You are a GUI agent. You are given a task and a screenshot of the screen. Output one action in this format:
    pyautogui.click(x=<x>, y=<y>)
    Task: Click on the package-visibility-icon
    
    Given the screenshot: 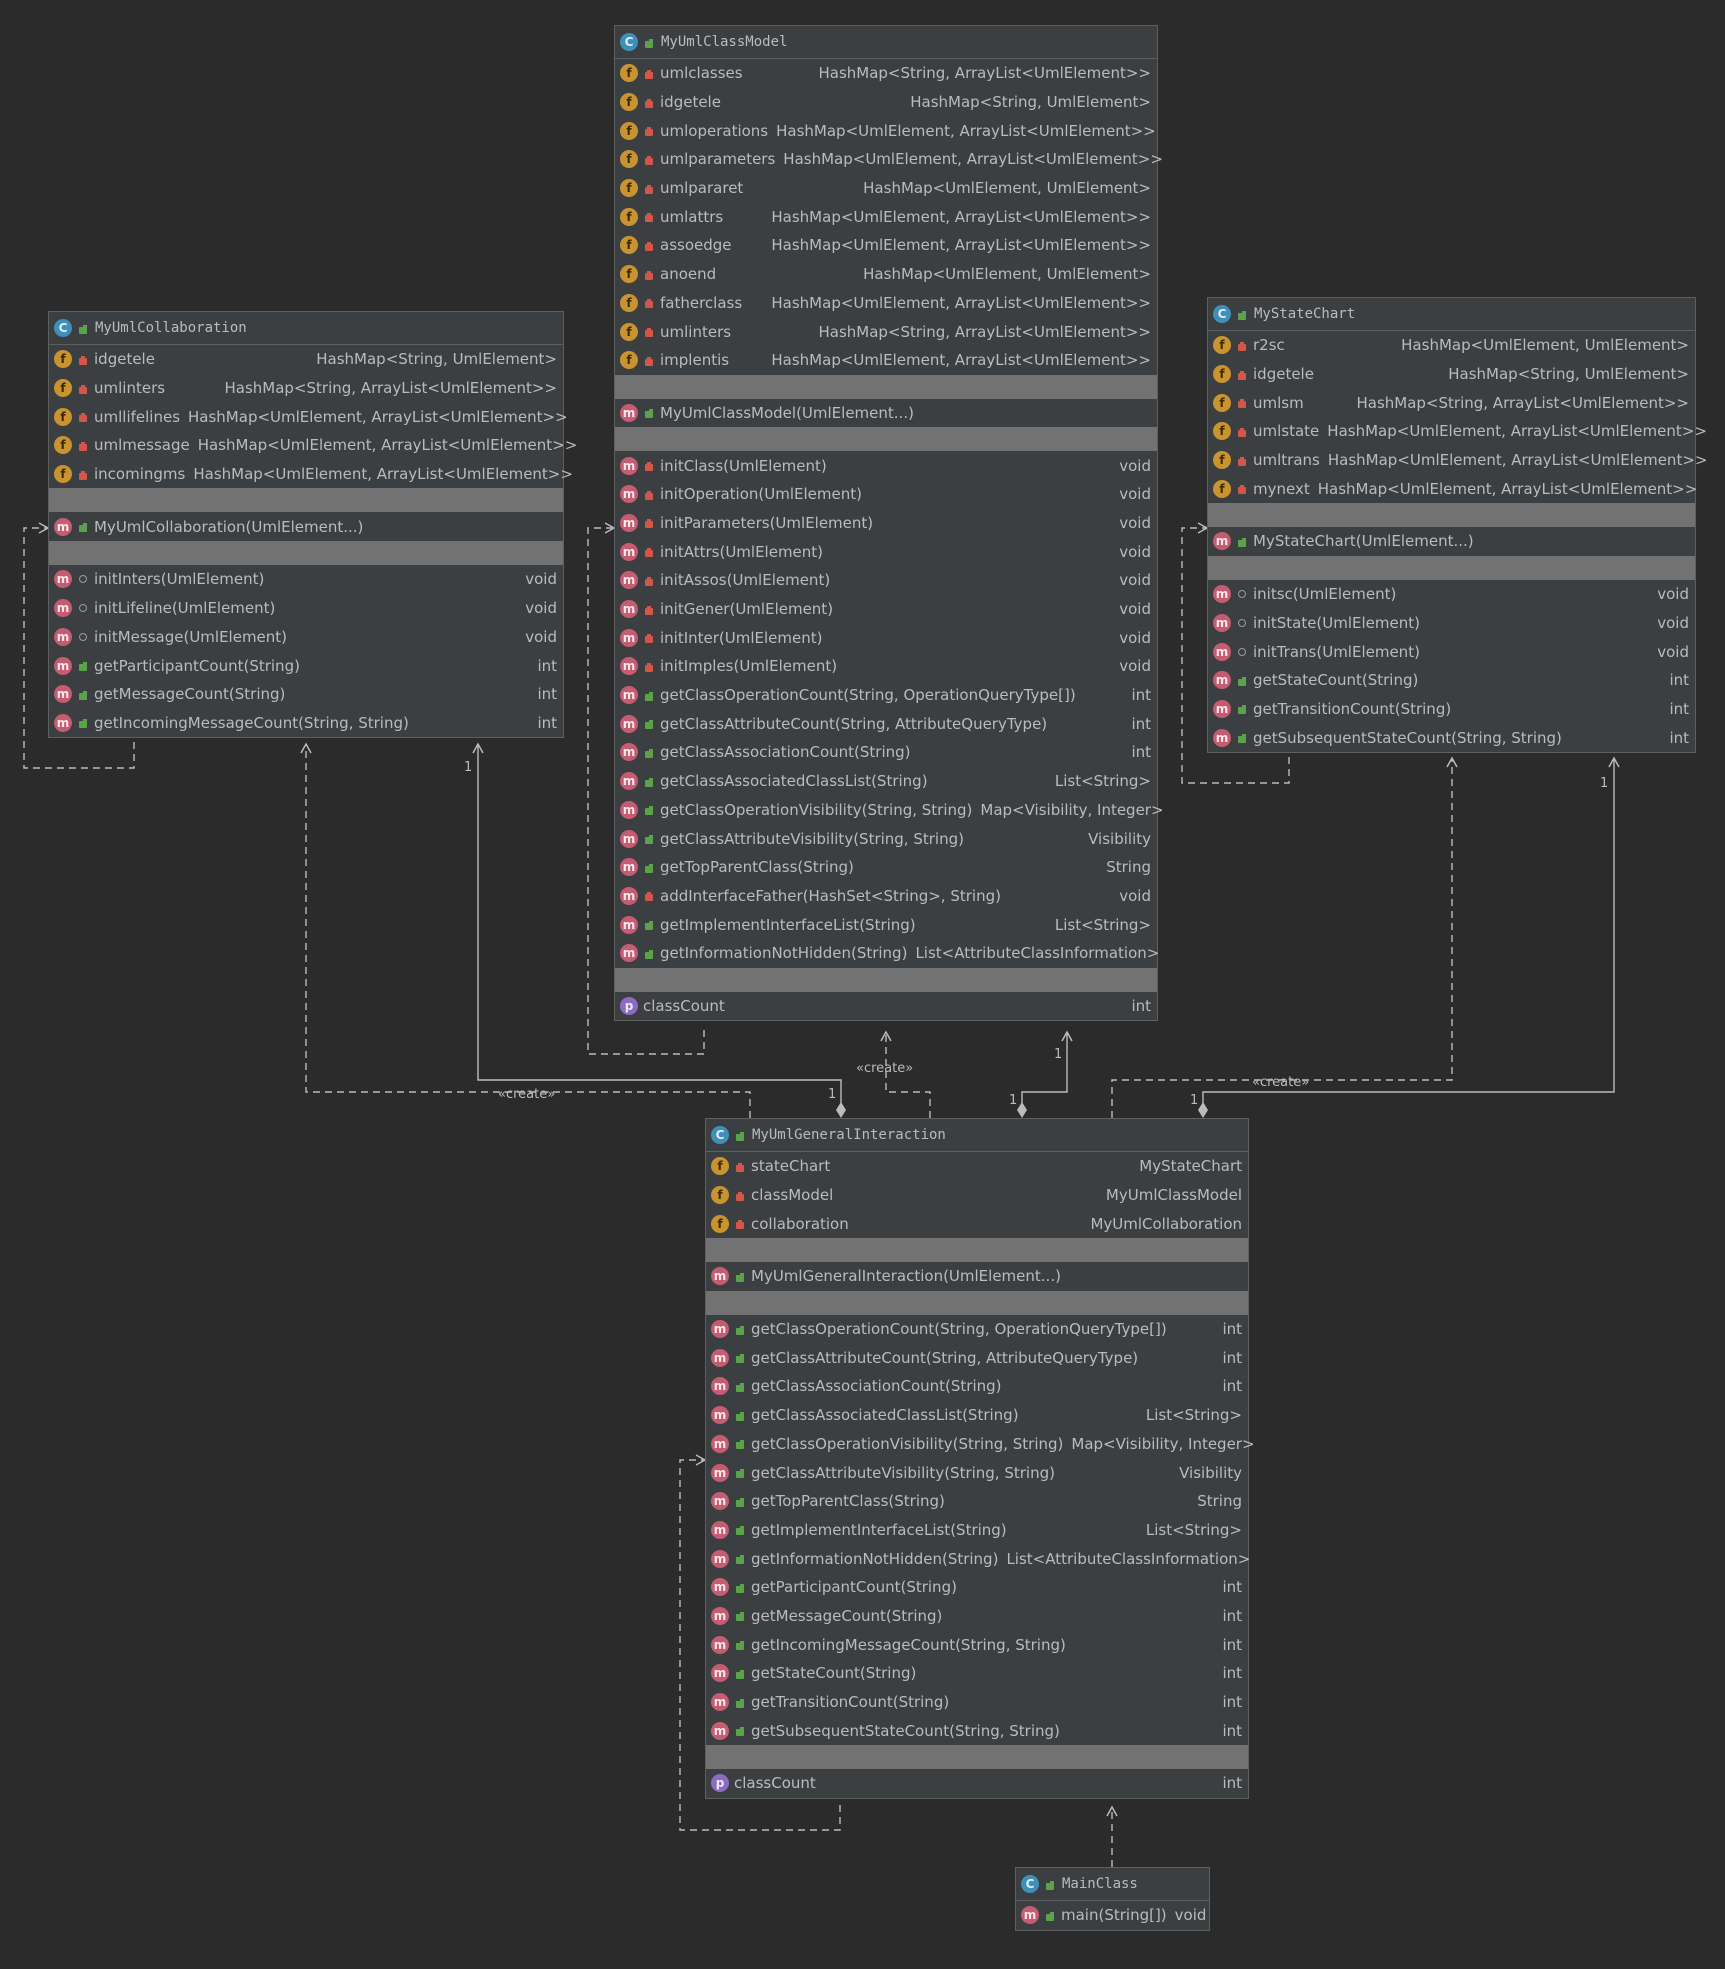 What is the action you would take?
    pyautogui.click(x=83, y=579)
    